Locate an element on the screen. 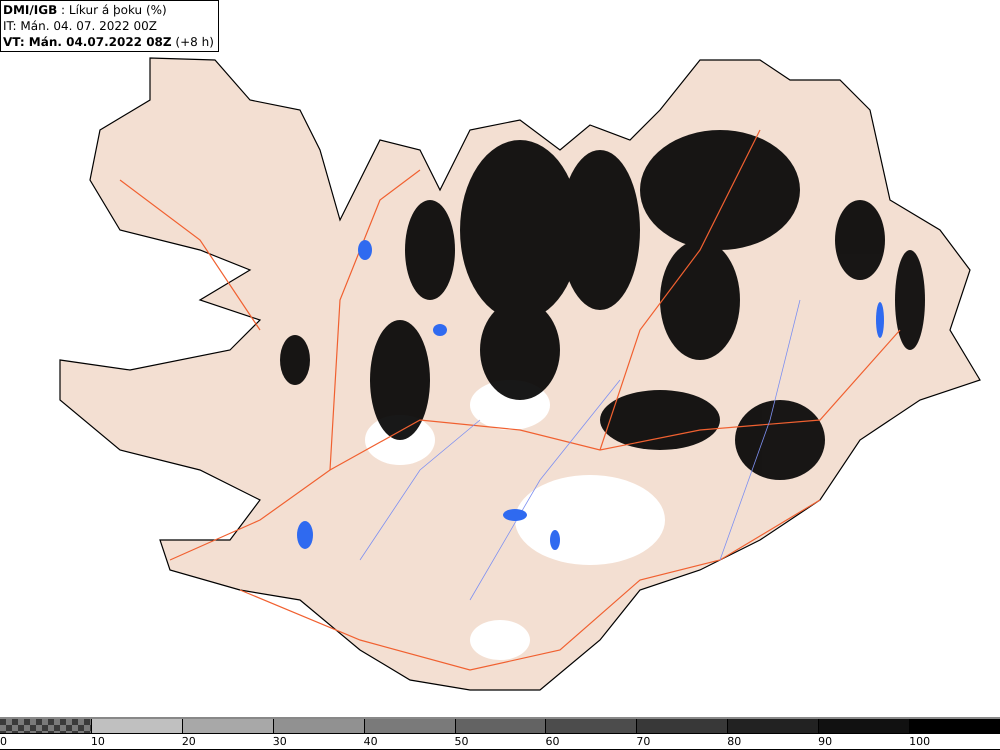  scale-tick-label: 80 is located at coordinates (734, 741).